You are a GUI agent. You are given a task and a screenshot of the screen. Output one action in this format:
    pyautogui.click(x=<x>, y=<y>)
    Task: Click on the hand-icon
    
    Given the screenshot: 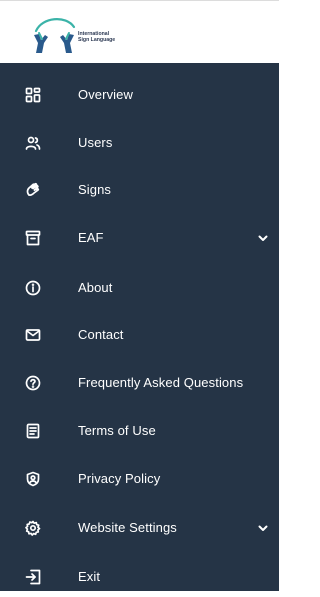 What is the action you would take?
    pyautogui.click(x=33, y=190)
    